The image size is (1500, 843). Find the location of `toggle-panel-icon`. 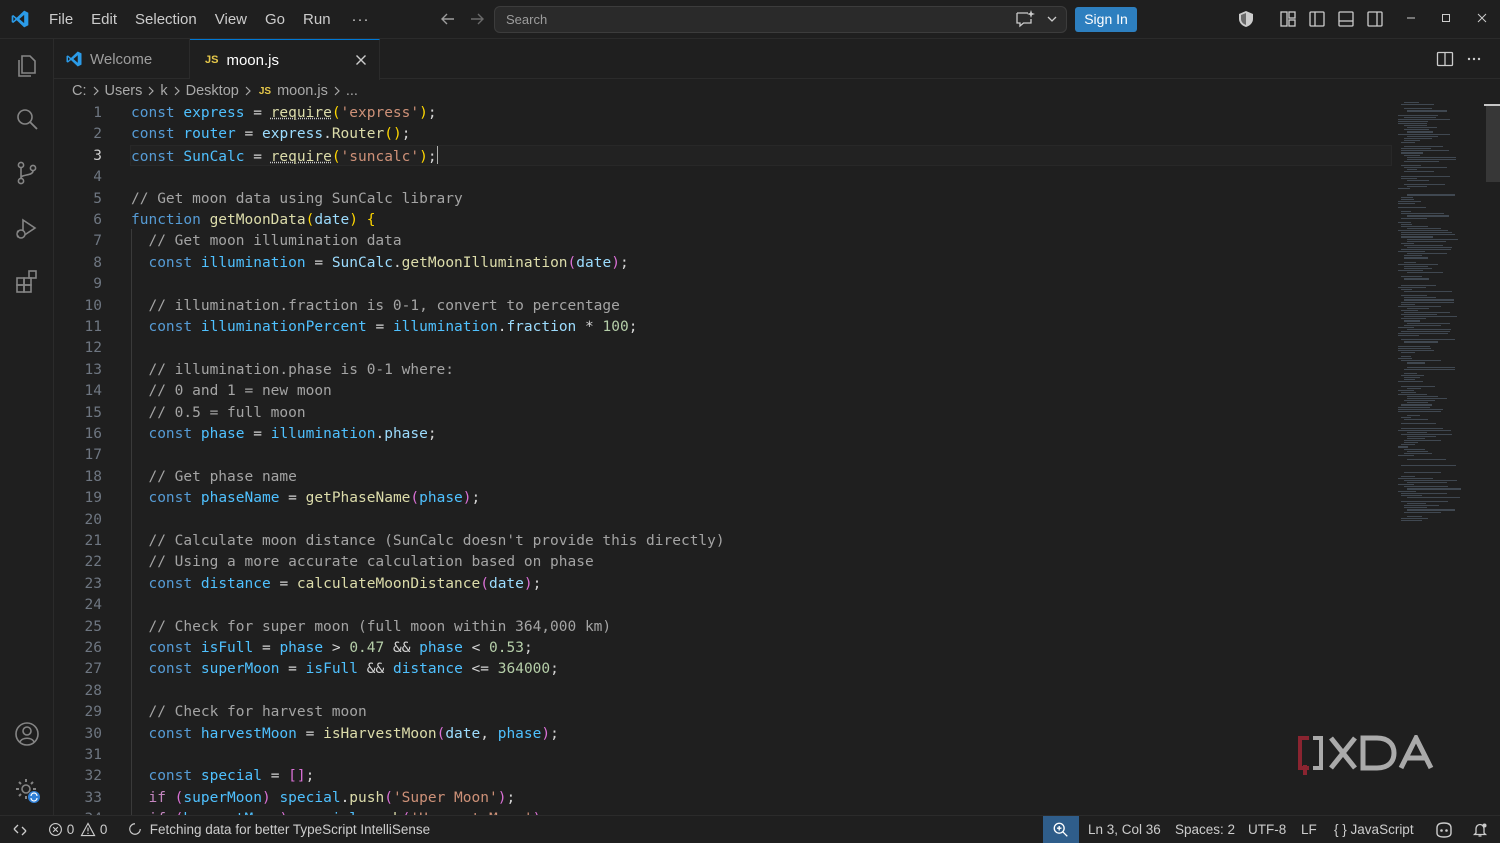

toggle-panel-icon is located at coordinates (1346, 19).